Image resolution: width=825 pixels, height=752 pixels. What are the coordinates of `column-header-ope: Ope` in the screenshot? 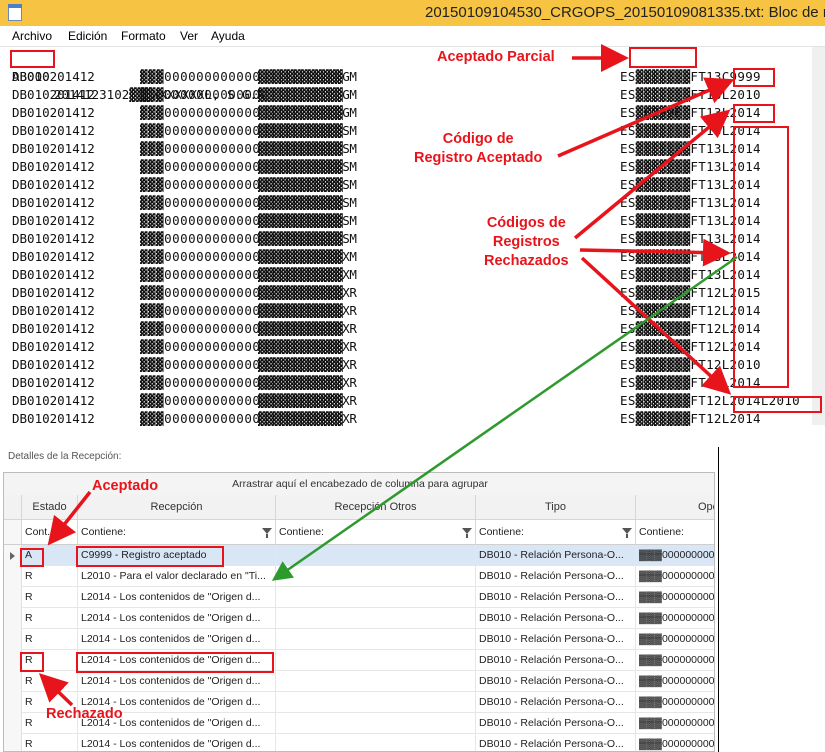 It's located at (675, 507).